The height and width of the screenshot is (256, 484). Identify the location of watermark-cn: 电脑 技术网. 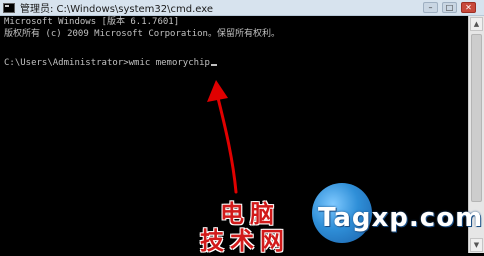
(258, 226).